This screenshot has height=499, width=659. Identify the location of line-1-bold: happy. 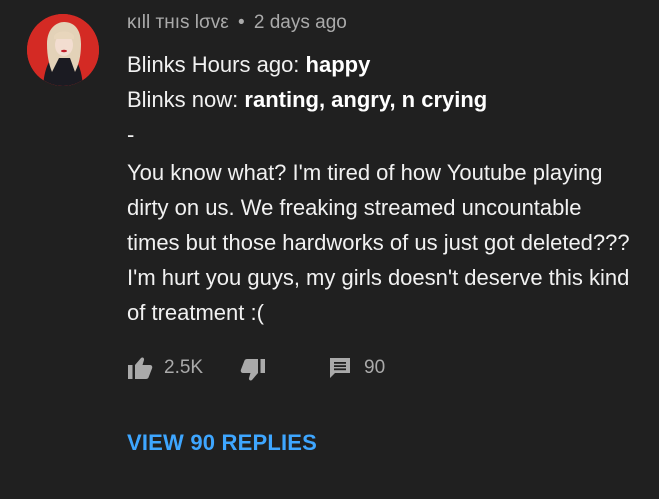
(338, 64).